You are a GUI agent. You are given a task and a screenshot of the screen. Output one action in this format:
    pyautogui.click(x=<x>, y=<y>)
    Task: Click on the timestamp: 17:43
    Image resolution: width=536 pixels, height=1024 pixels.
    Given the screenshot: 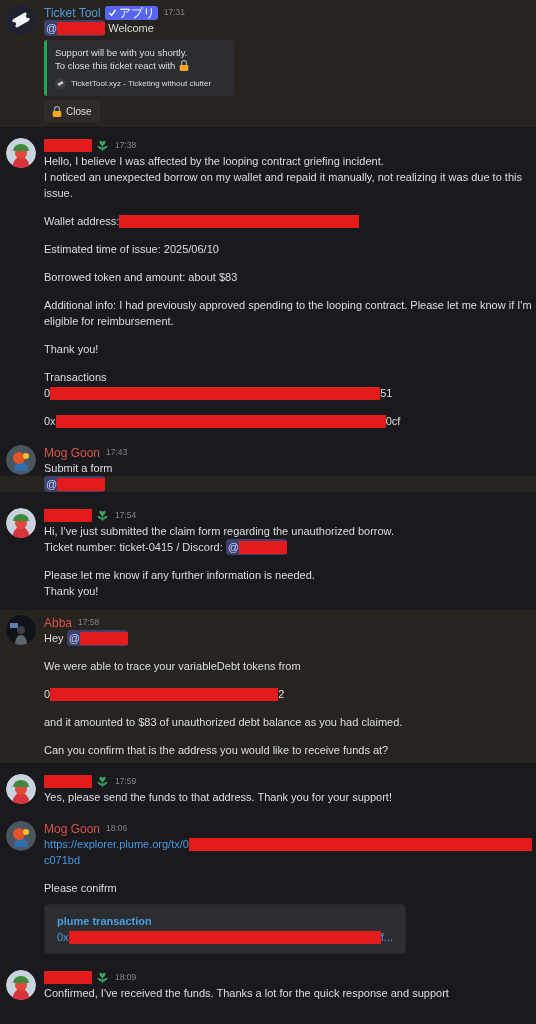 What is the action you would take?
    pyautogui.click(x=117, y=452)
    